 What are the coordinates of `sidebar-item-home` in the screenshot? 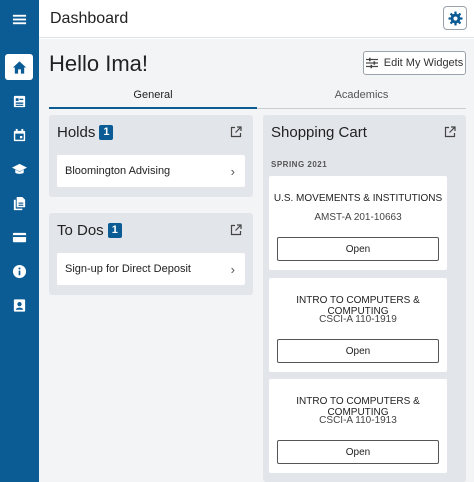 It's located at (19, 67).